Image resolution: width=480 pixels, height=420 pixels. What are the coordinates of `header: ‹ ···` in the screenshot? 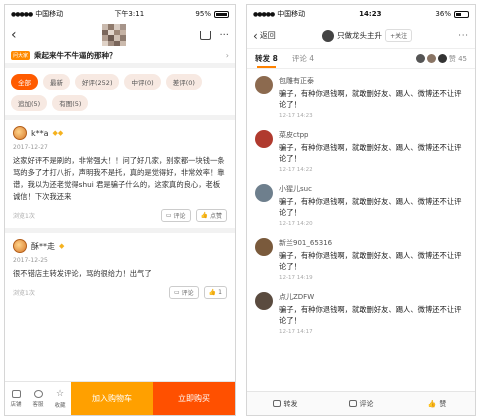 It's located at (120, 35).